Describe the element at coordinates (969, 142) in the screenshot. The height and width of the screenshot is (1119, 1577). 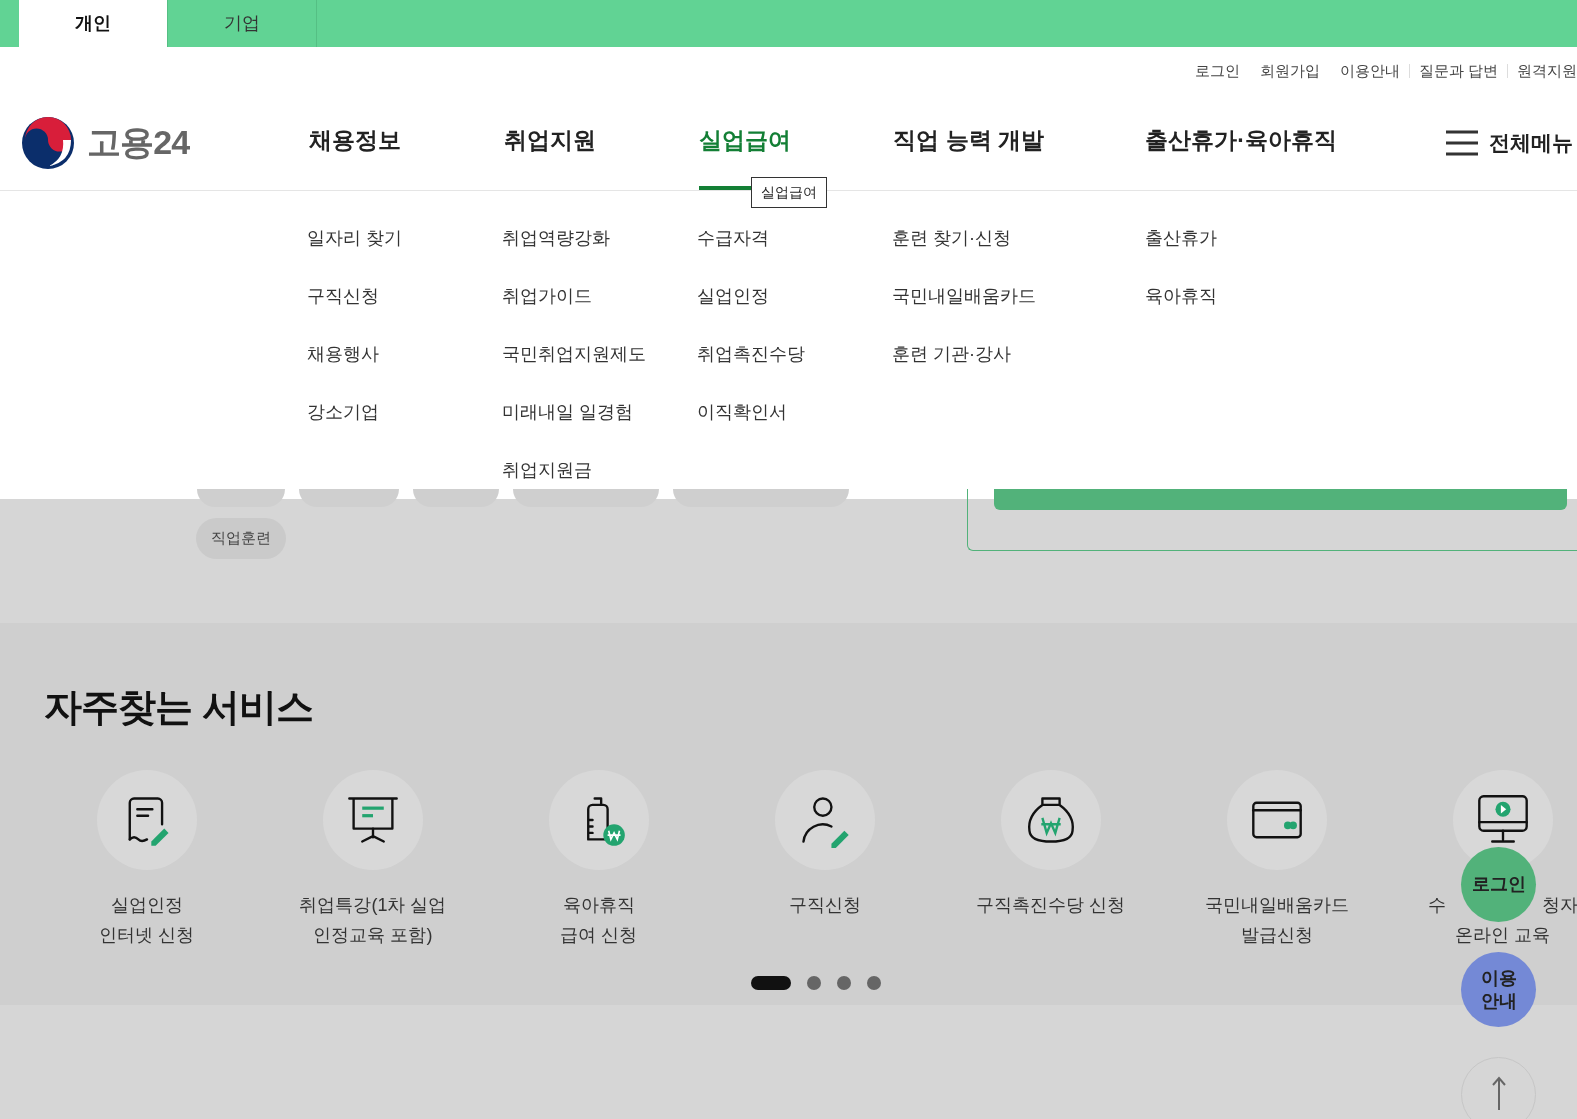
I see `nav-tab: 직업 능력 개발` at that location.